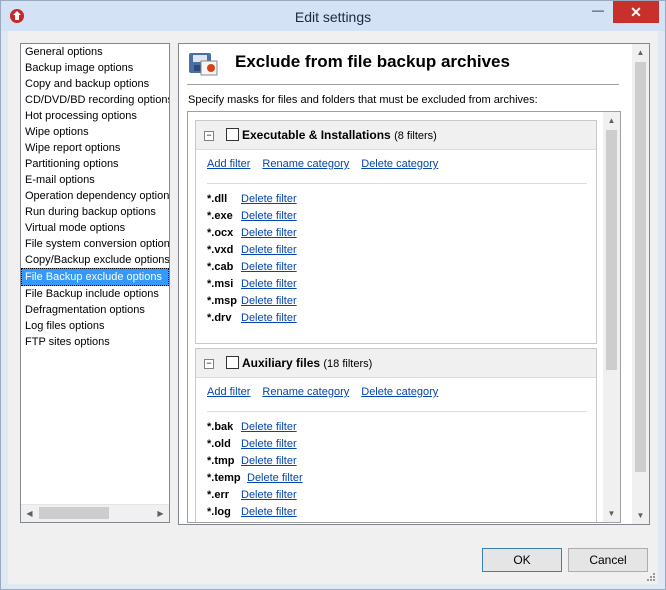 The image size is (666, 590). What do you see at coordinates (95, 310) in the screenshot?
I see `nav-item: Defragmentation options` at bounding box center [95, 310].